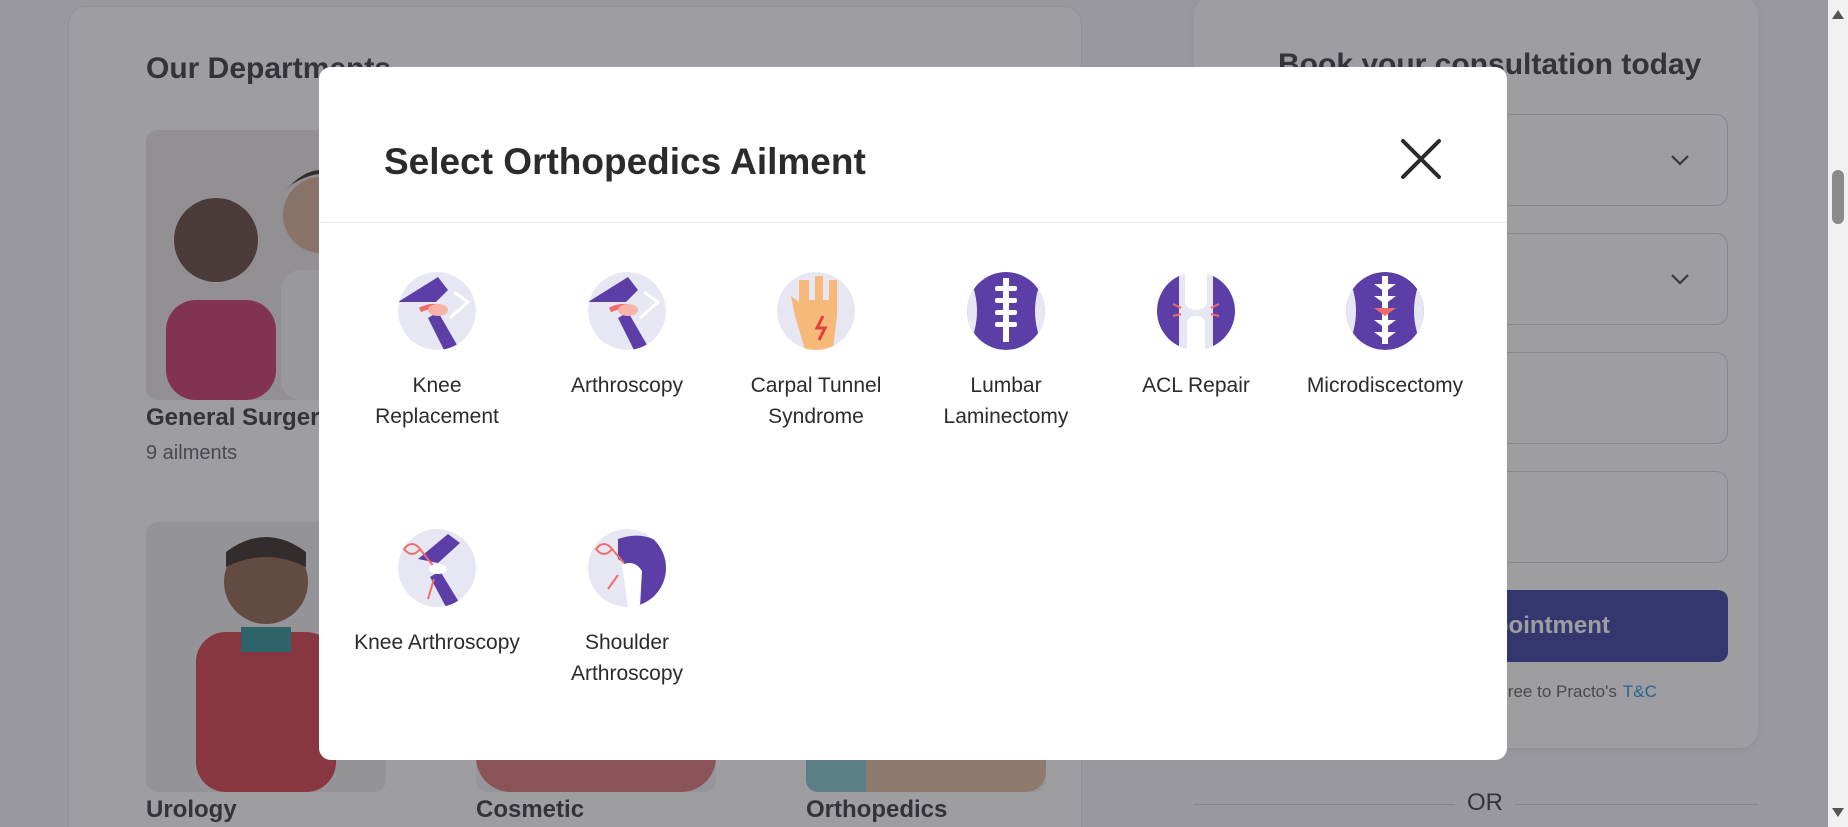 This screenshot has width=1848, height=827. Describe the element at coordinates (627, 658) in the screenshot. I see `ailment-label: Shoulder Arthroscopy` at that location.